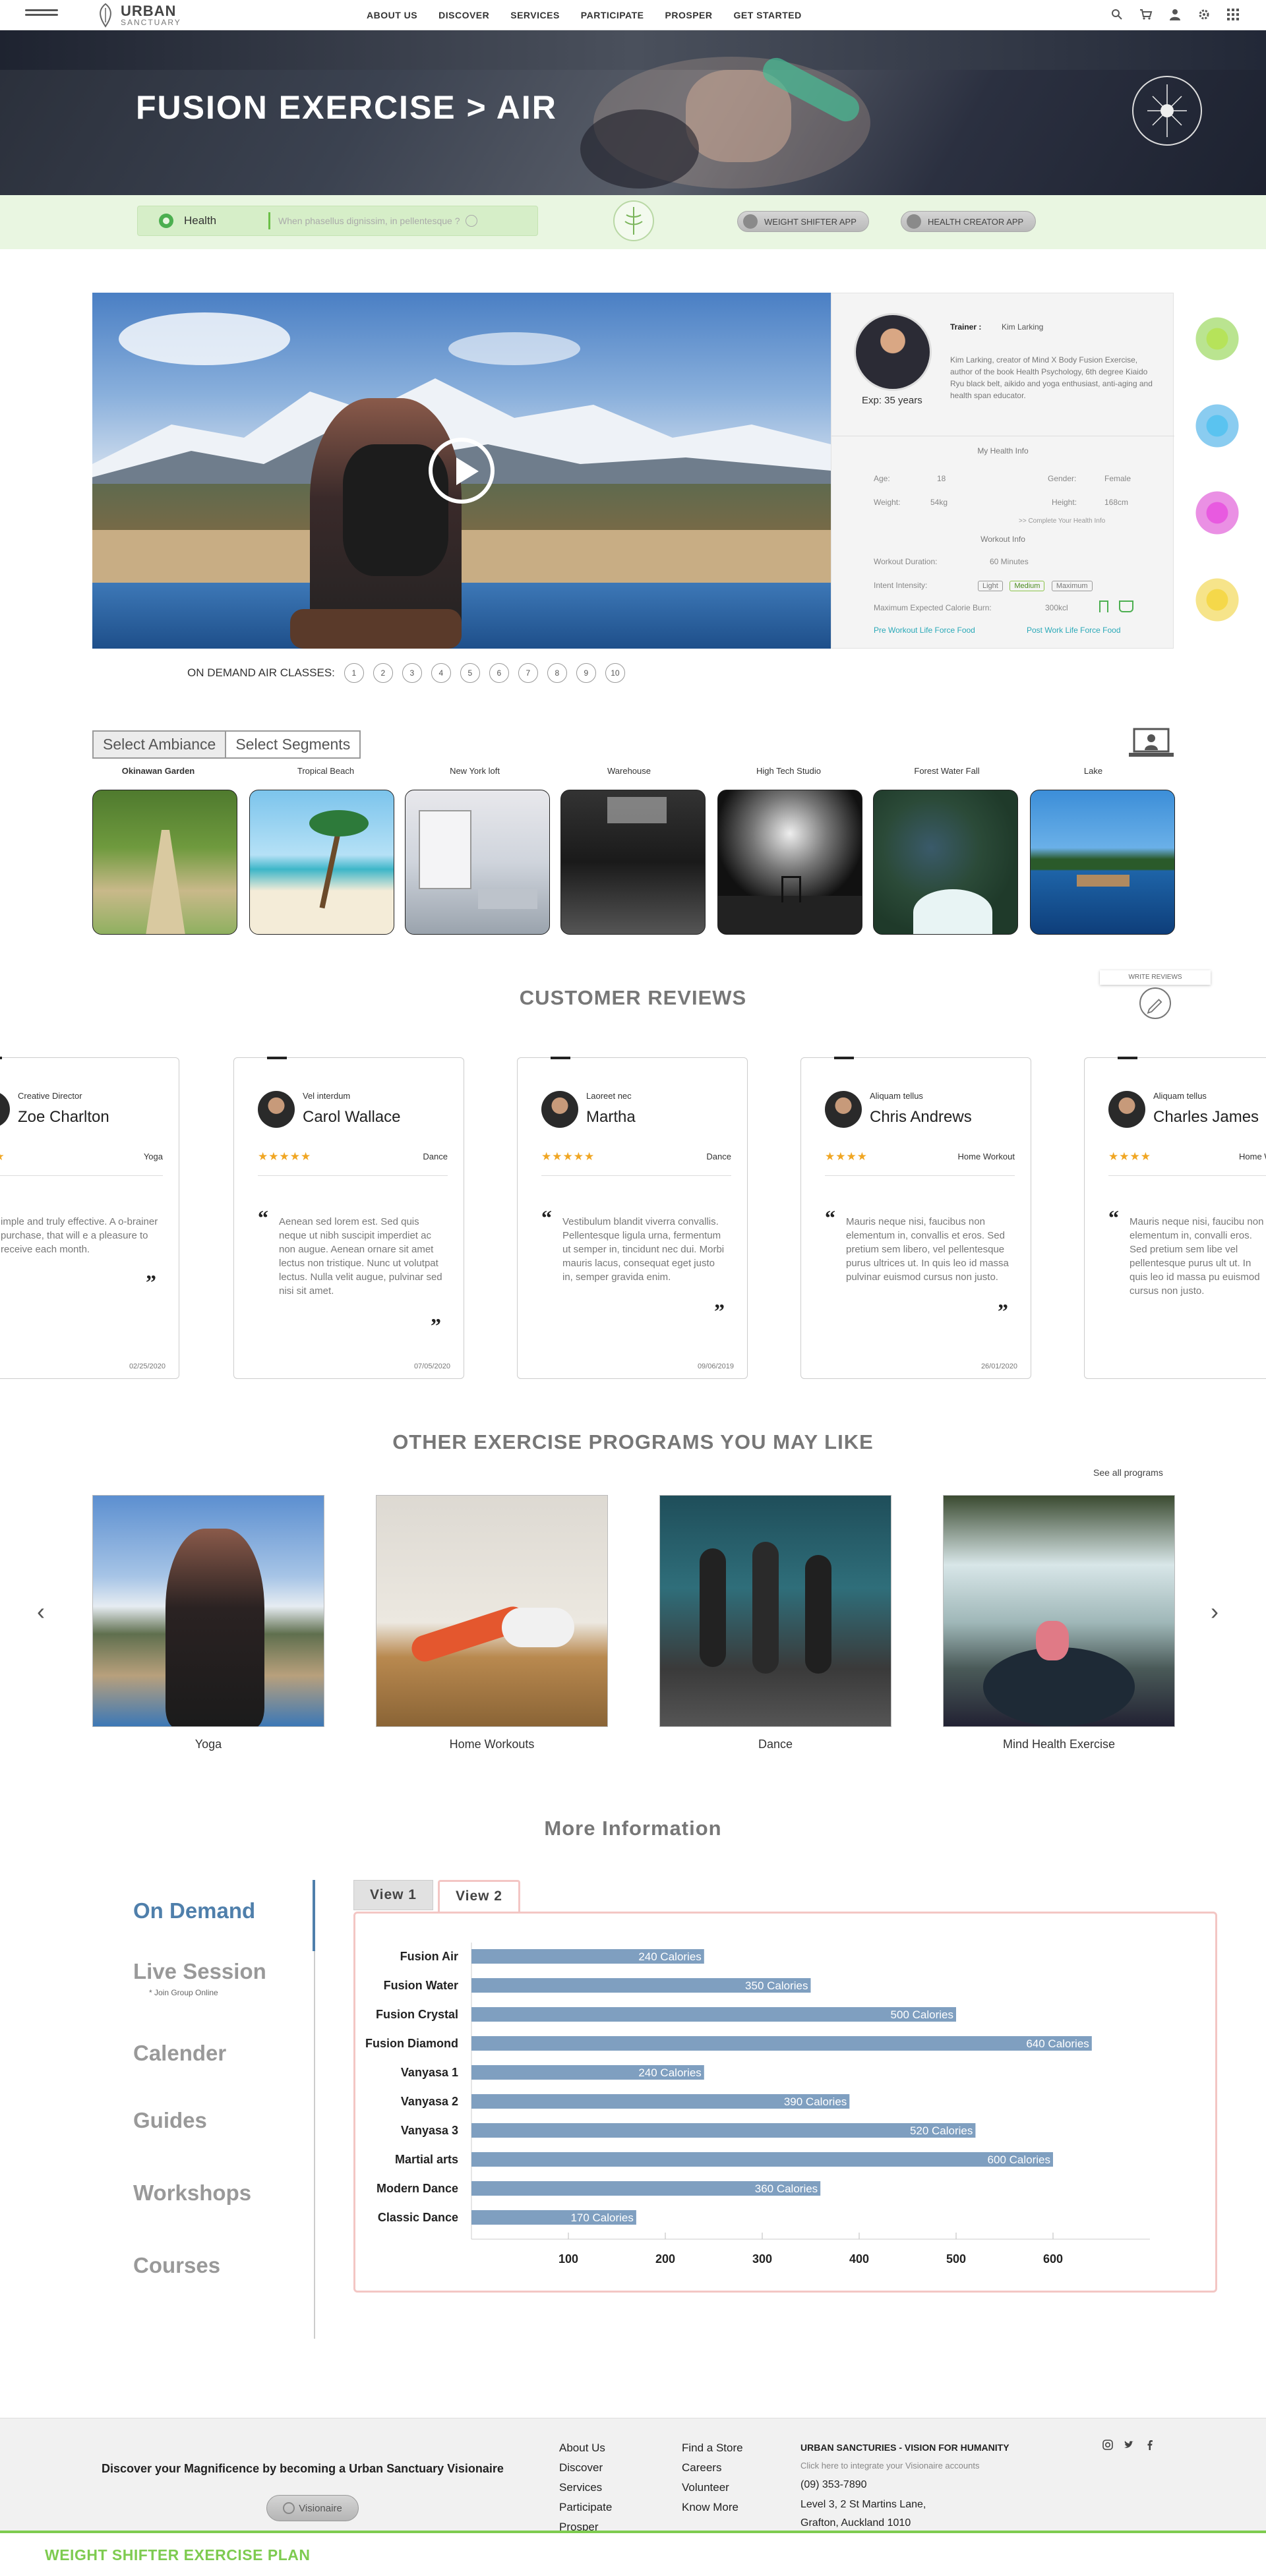 The image size is (1266, 2576). I want to click on class-video-player, so click(461, 471).